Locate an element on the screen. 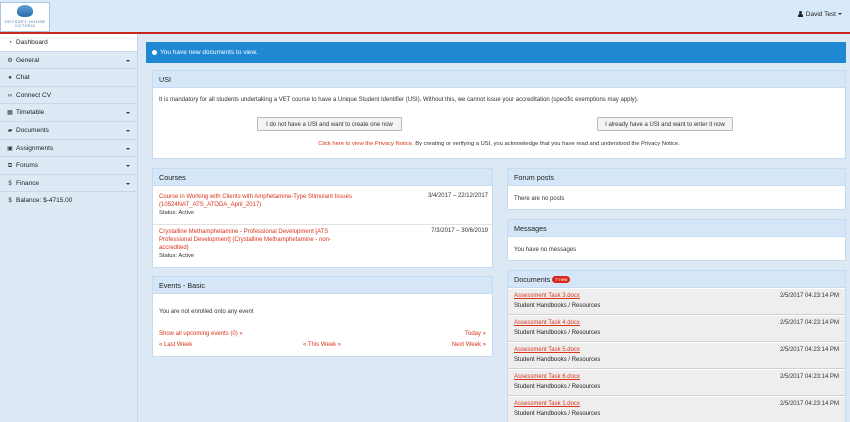  last-week-link: « Last Week is located at coordinates (175, 345).